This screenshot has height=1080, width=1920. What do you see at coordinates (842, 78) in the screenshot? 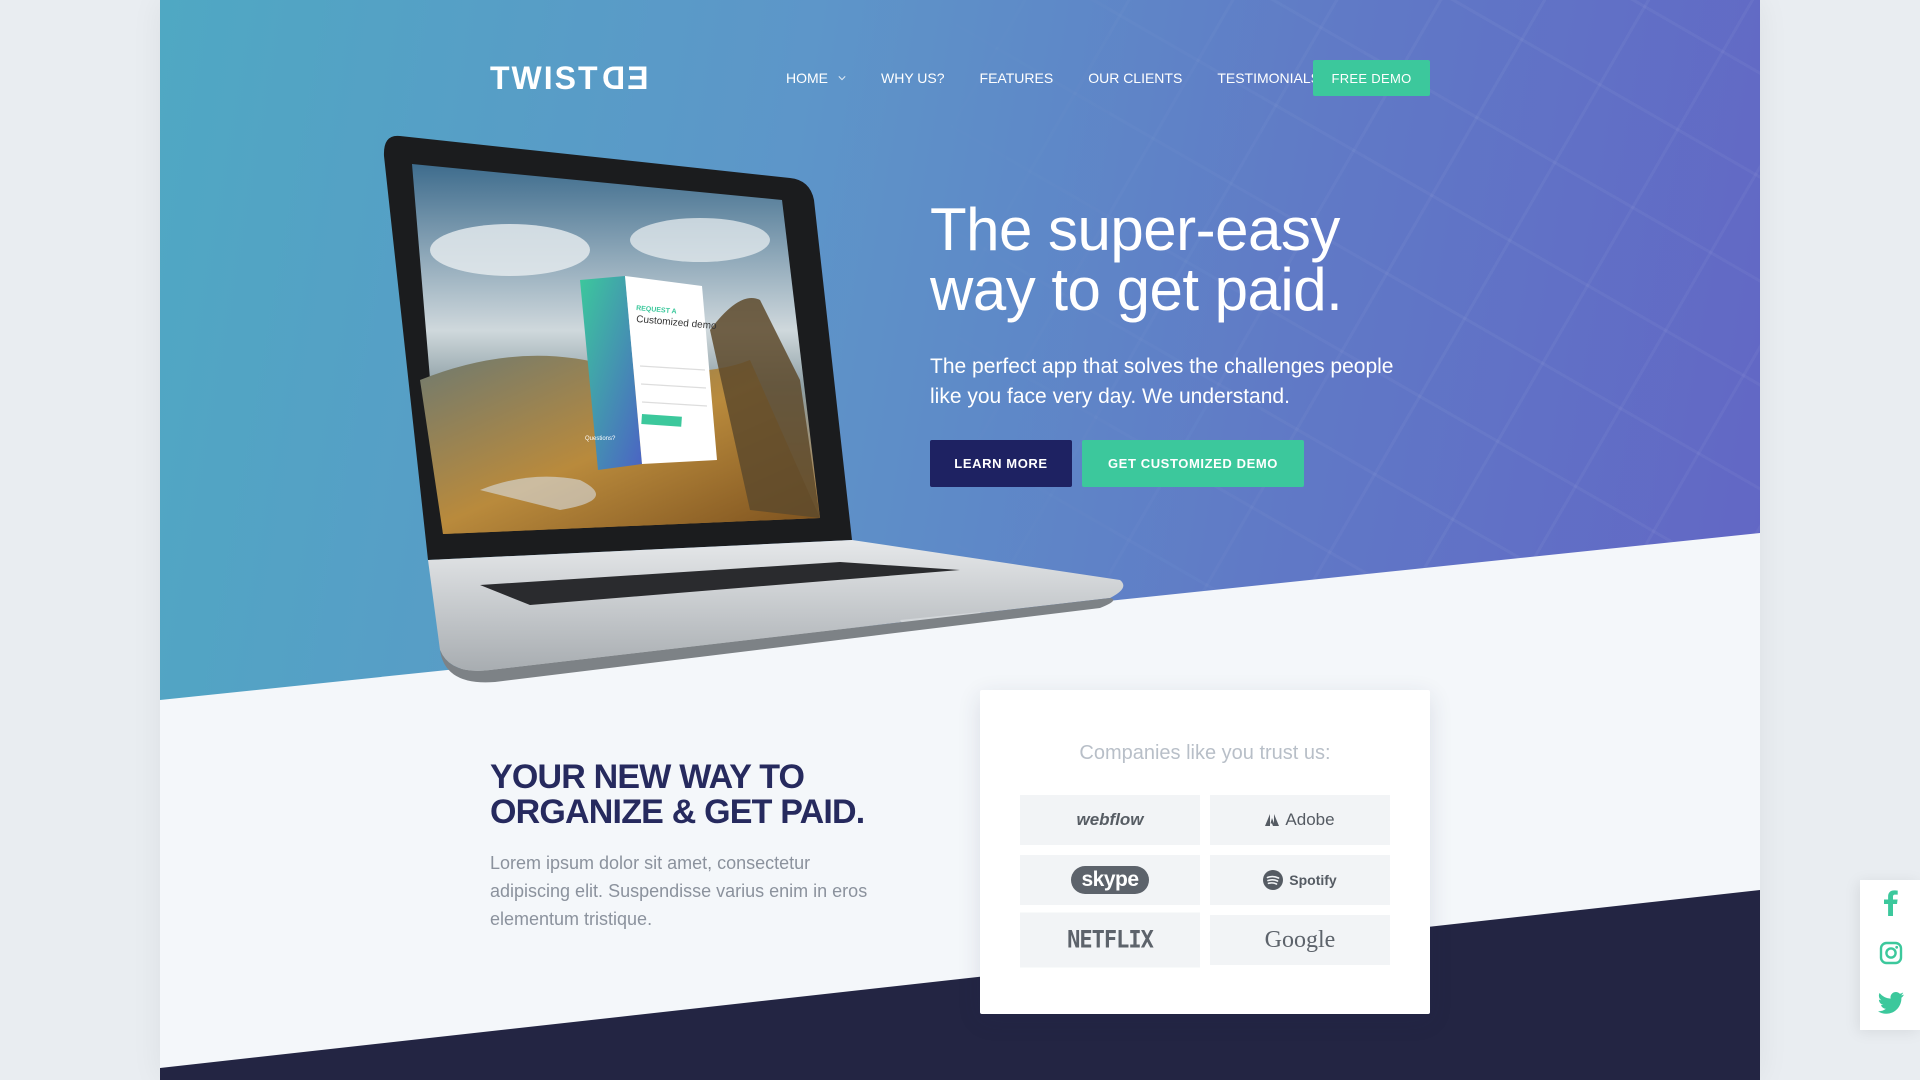
I see `chevron-down-icon` at bounding box center [842, 78].